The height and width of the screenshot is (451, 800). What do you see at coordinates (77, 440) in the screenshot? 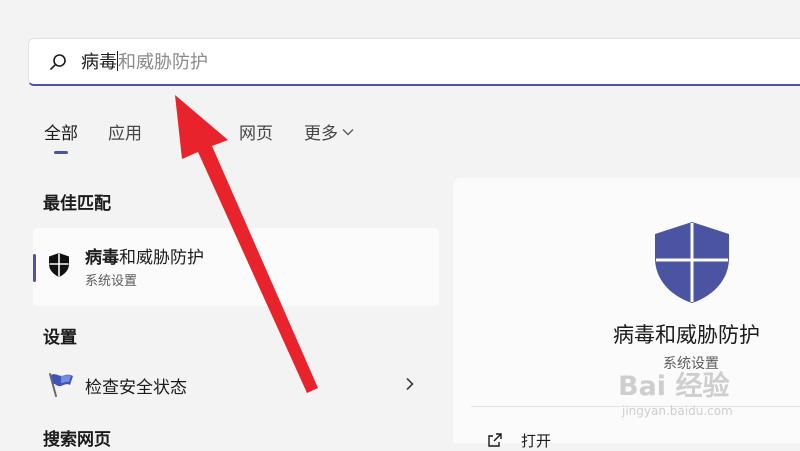
I see `web-search-heading: 搜索网页` at bounding box center [77, 440].